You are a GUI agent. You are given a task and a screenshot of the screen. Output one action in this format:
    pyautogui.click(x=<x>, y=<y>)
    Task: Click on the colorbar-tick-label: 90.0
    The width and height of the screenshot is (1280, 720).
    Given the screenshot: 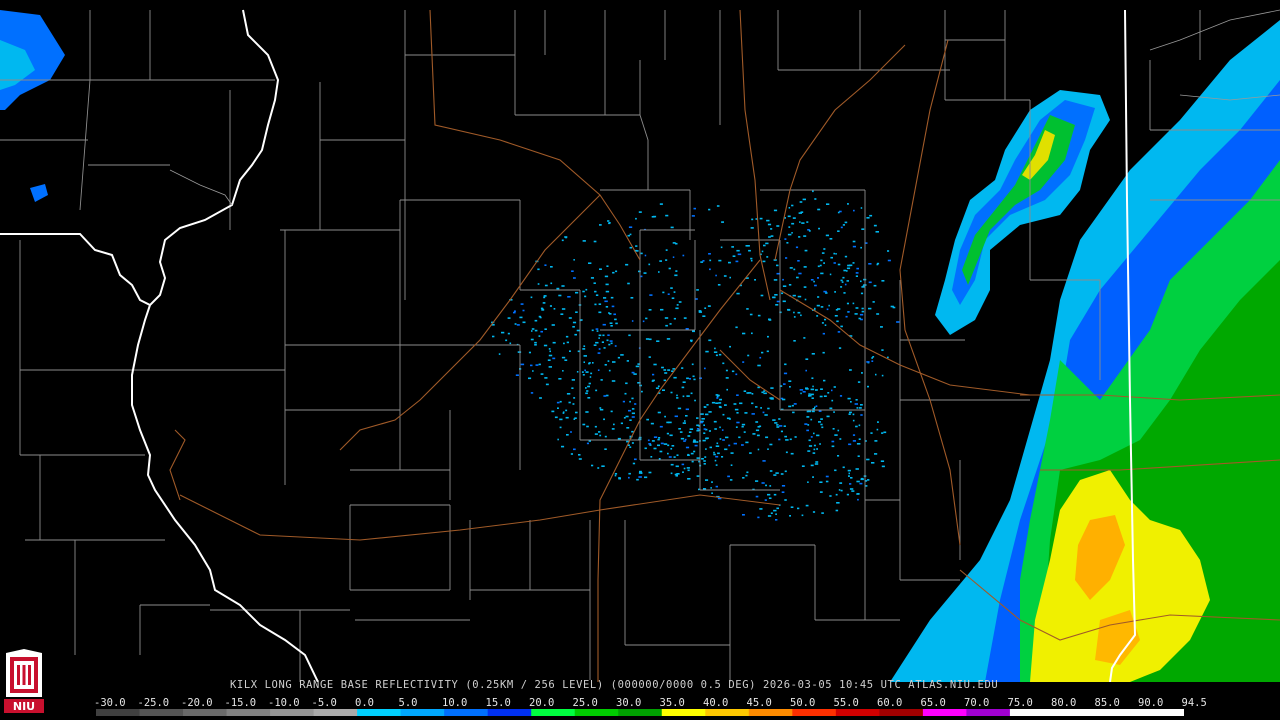 What is the action you would take?
    pyautogui.click(x=1151, y=703)
    